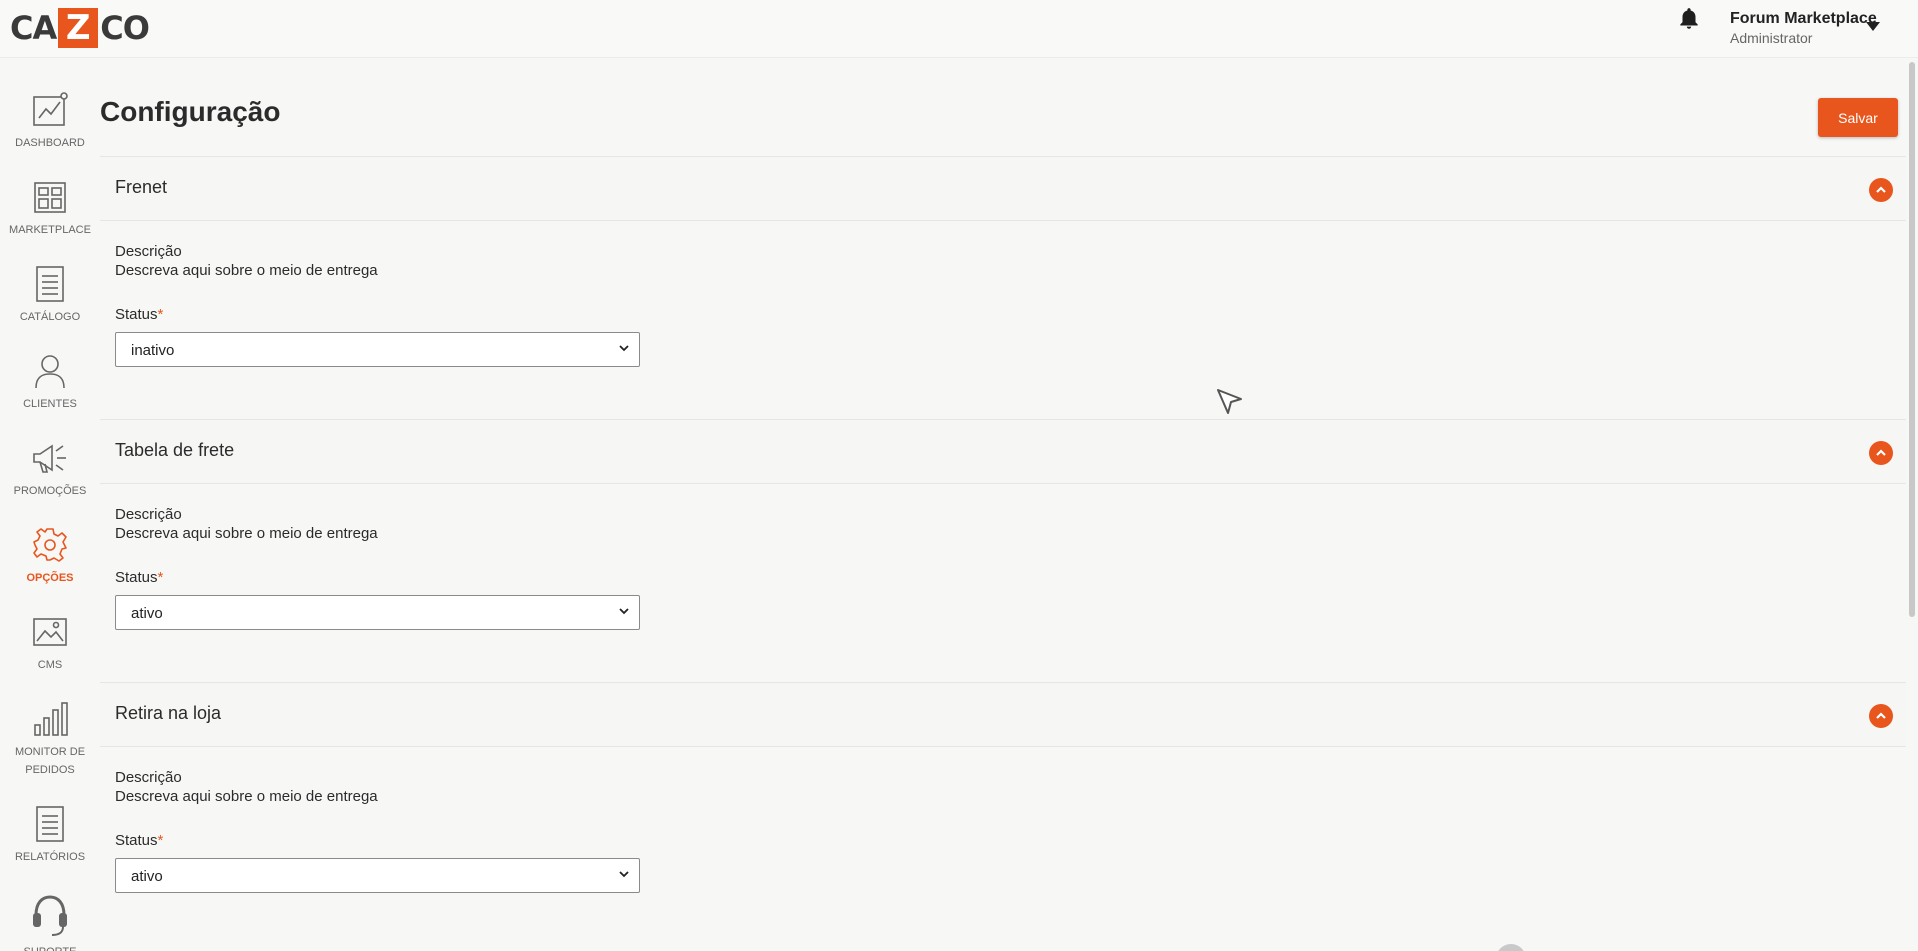 The width and height of the screenshot is (1918, 951). What do you see at coordinates (1912, 339) in the screenshot?
I see `page-scrollbar` at bounding box center [1912, 339].